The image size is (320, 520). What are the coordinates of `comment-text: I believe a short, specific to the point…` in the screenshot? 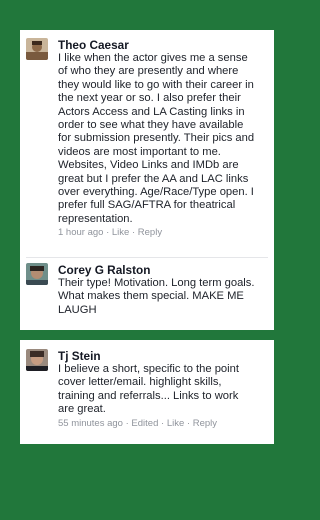 It's located at (148, 389).